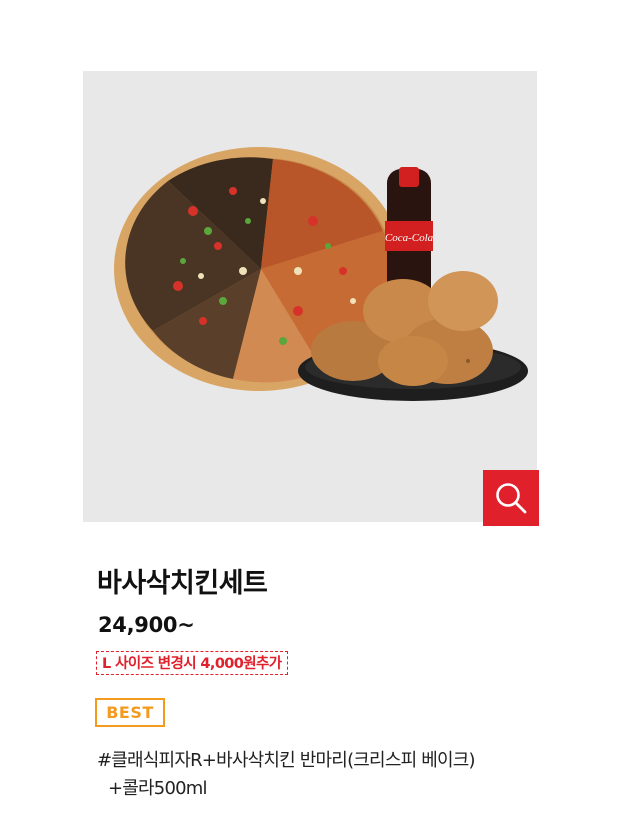 This screenshot has width=625, height=823. What do you see at coordinates (409, 238) in the screenshot?
I see `svg-text: Coca-Cola` at bounding box center [409, 238].